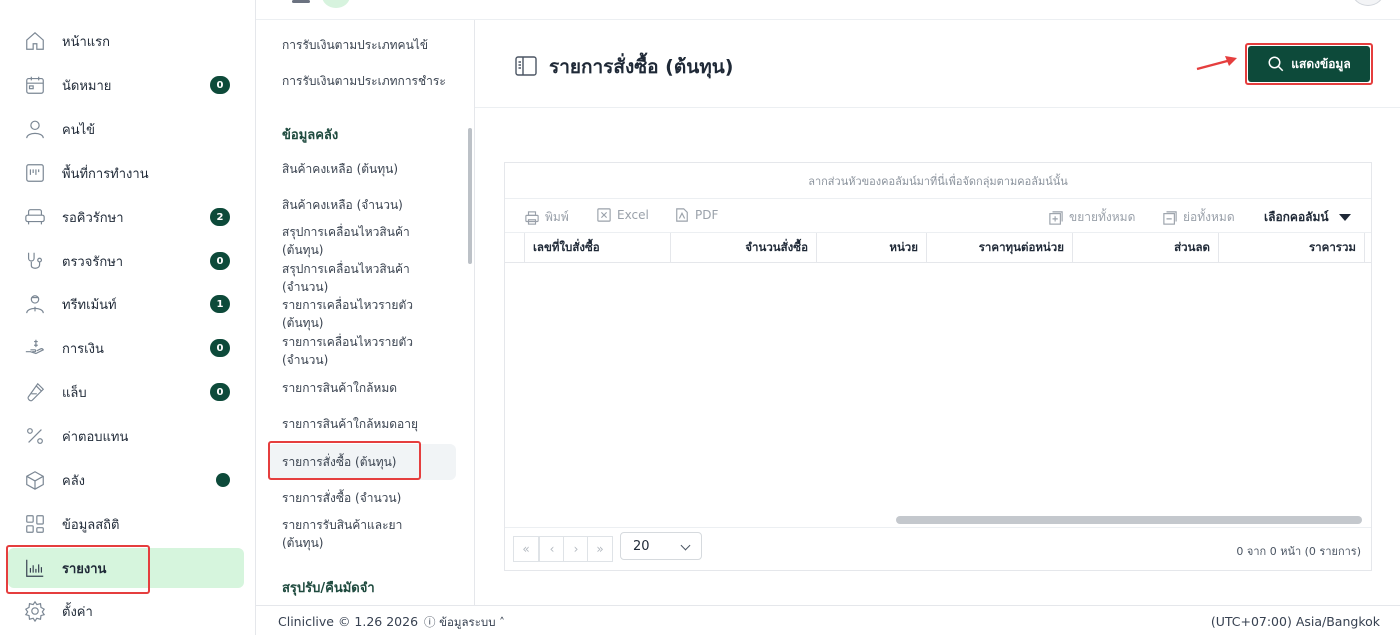 Image resolution: width=1400 pixels, height=635 pixels. Describe the element at coordinates (1344, 217) in the screenshot. I see `caret-down-icon` at that location.